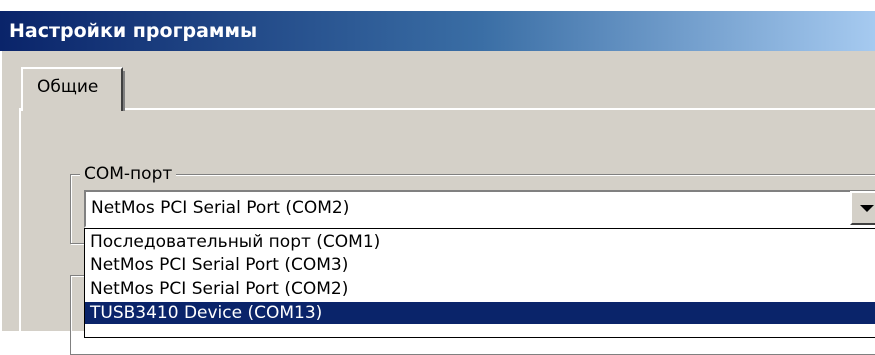  I want to click on desktop-strip, so click(437, 5).